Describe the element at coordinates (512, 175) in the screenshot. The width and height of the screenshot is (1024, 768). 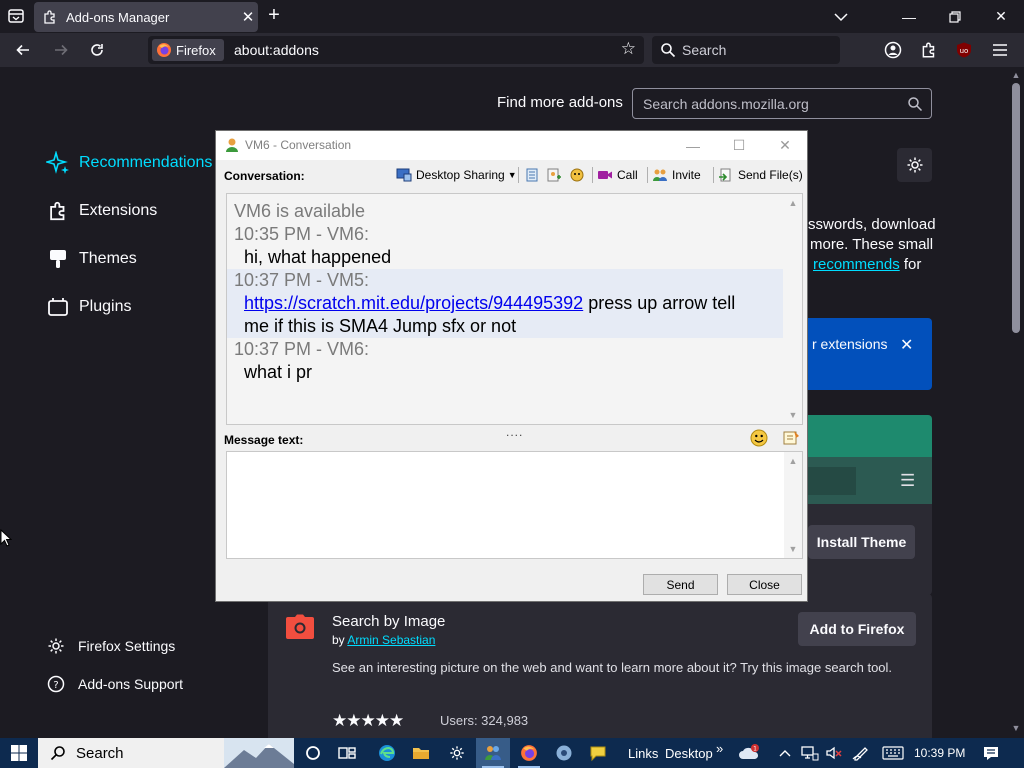
I see `dropdown-arrow-icon: ▼` at that location.